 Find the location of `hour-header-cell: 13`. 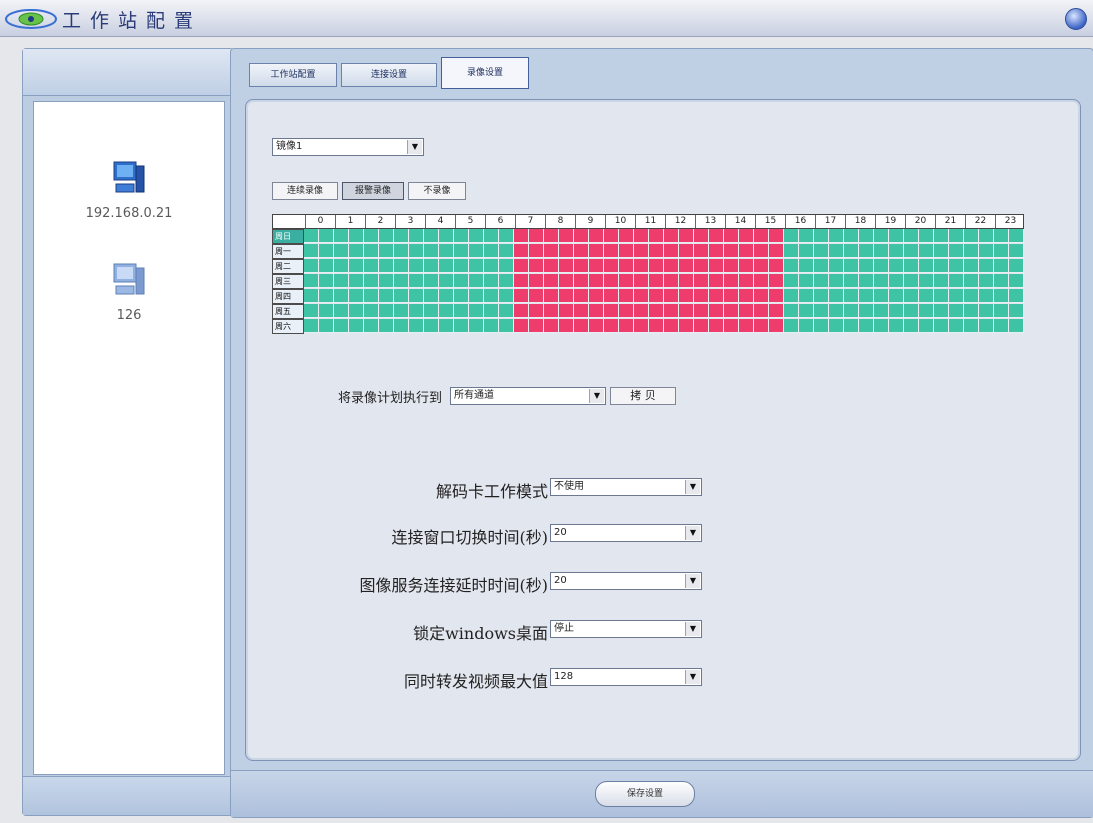

hour-header-cell: 13 is located at coordinates (710, 221).